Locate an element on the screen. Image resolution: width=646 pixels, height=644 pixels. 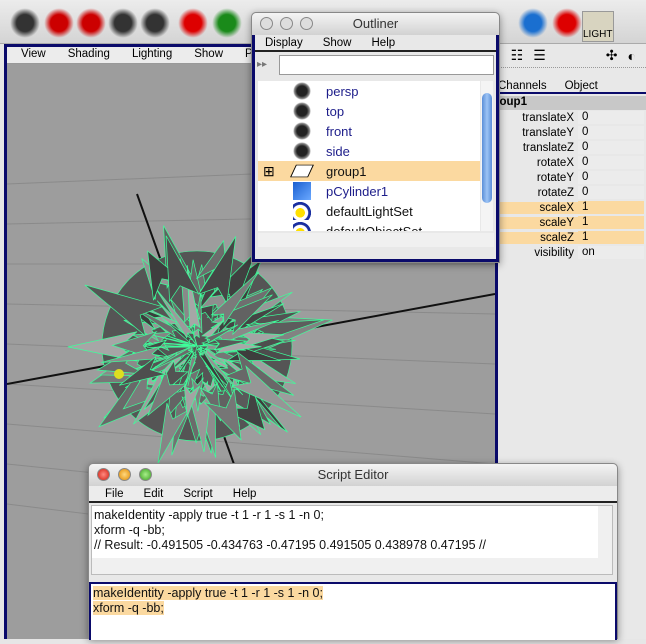
camera-track-icon is located at coordinates (91, 23).